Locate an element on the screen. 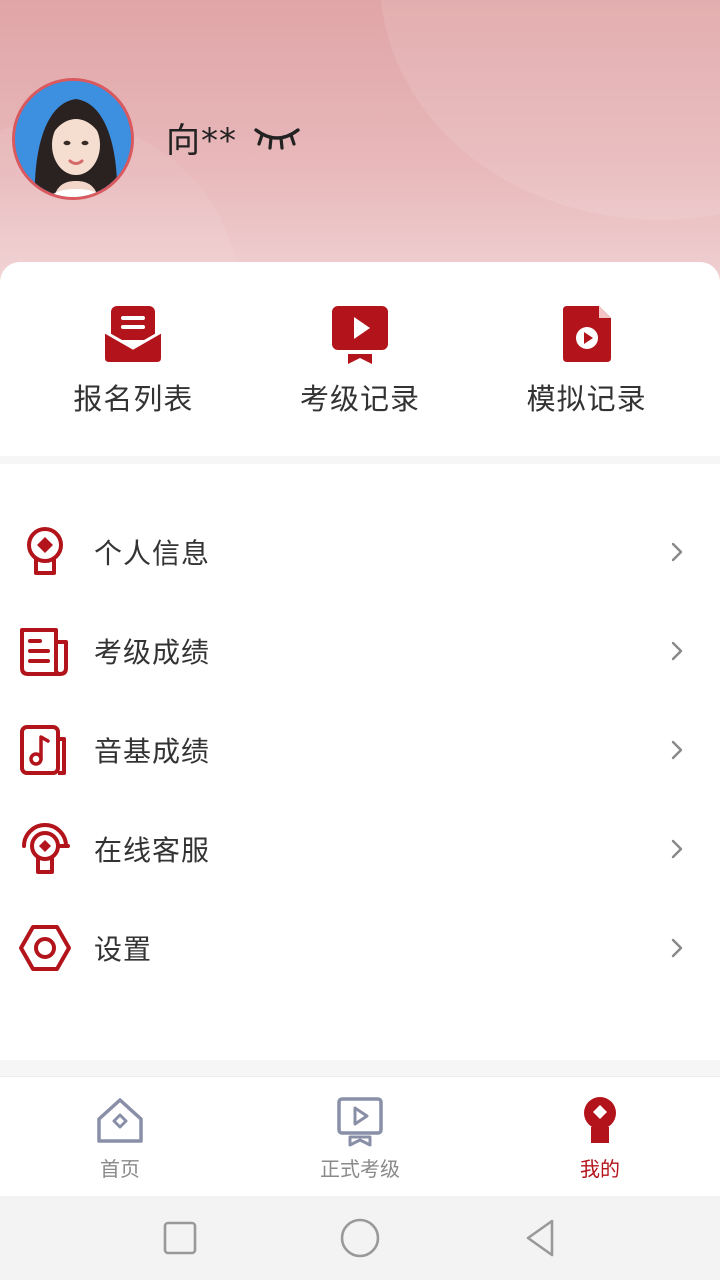  music-note-icon is located at coordinates (43, 749).